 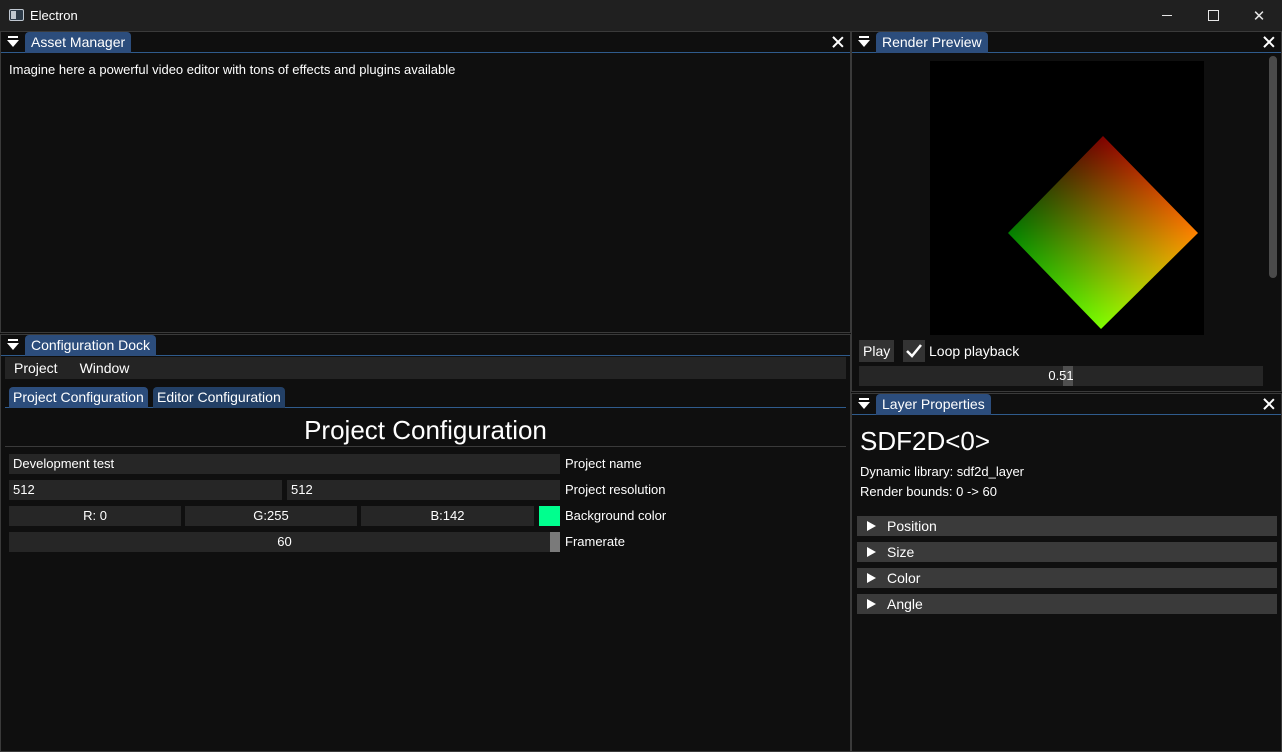 I want to click on timeline-slider: 0.51, so click(x=1061, y=376).